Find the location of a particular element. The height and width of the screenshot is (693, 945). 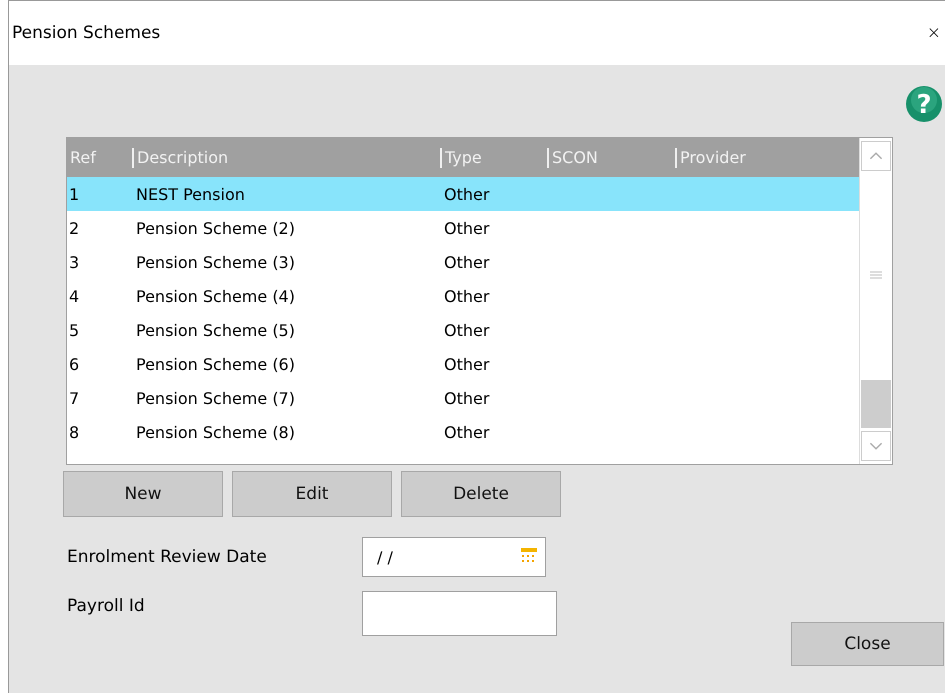

table-cell-text: 6 is located at coordinates (74, 364).